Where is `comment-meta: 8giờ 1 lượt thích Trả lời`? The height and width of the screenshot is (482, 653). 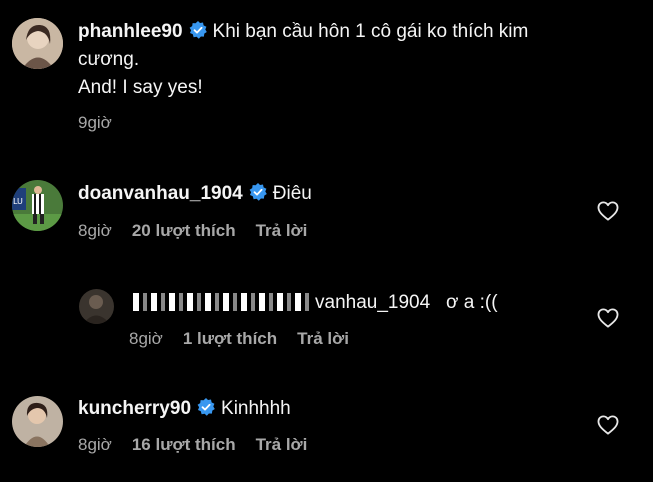 comment-meta: 8giờ 1 lượt thích Trả lời is located at coordinates (239, 339).